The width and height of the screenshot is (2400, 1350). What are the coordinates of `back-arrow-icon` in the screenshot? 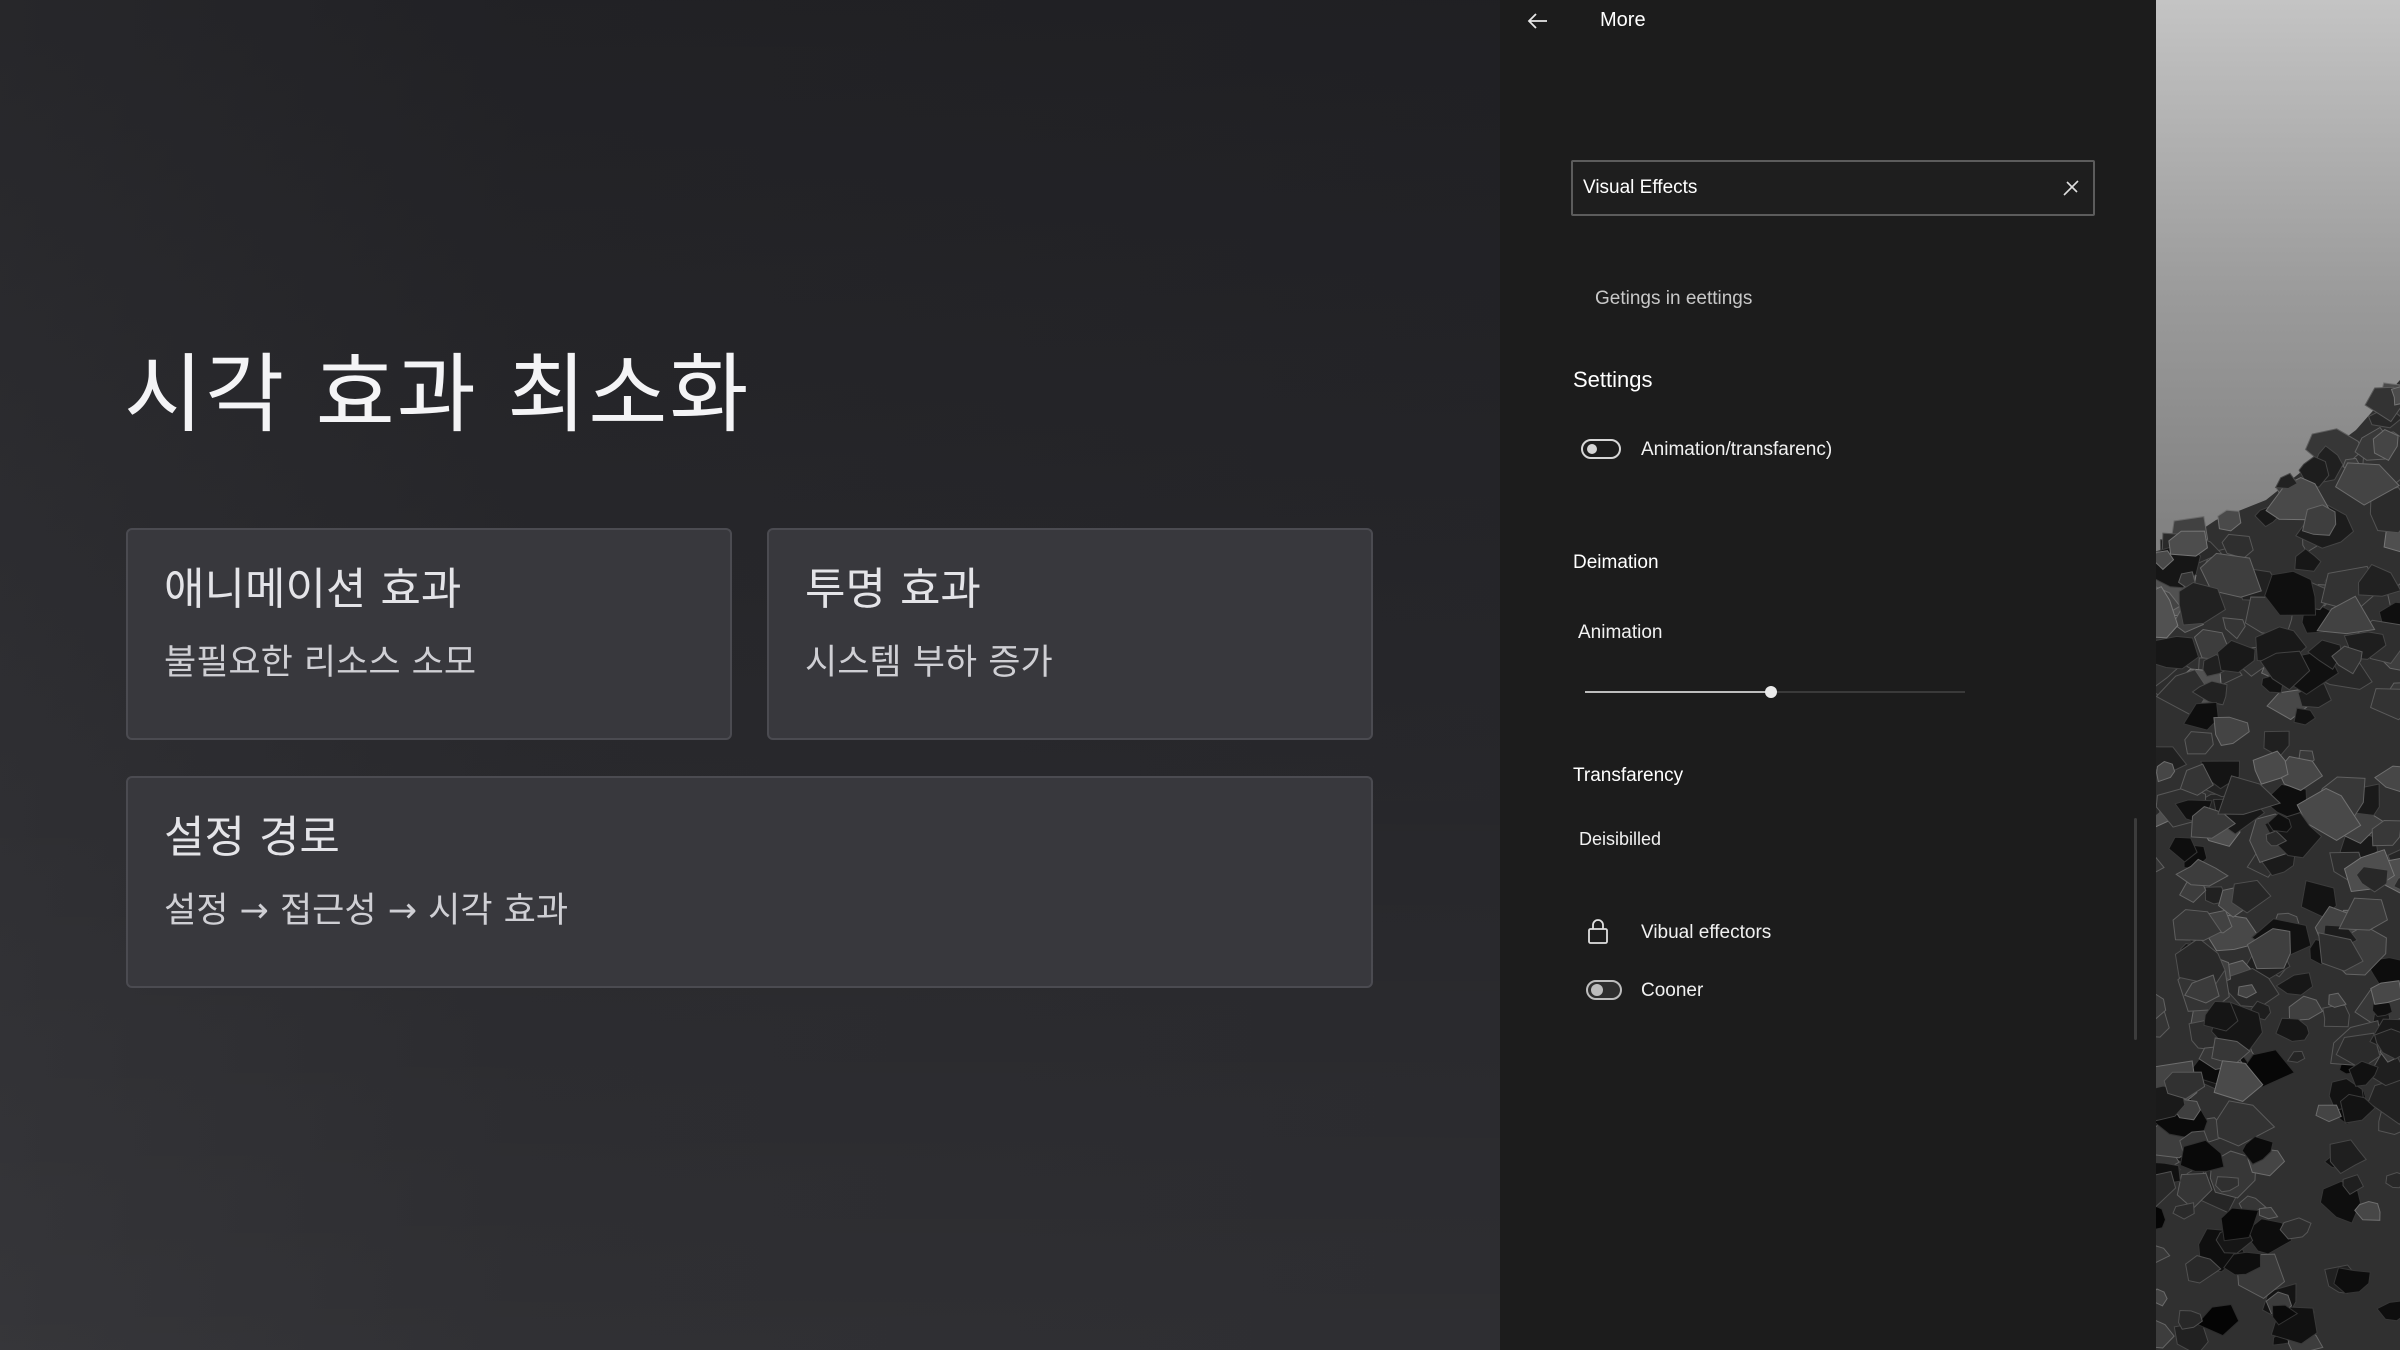 It's located at (1537, 21).